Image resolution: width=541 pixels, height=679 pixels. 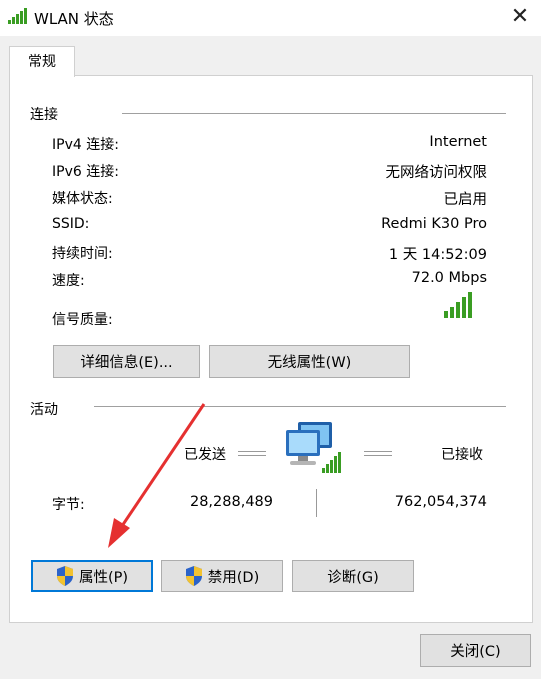 What do you see at coordinates (314, 113) in the screenshot?
I see `section-divider` at bounding box center [314, 113].